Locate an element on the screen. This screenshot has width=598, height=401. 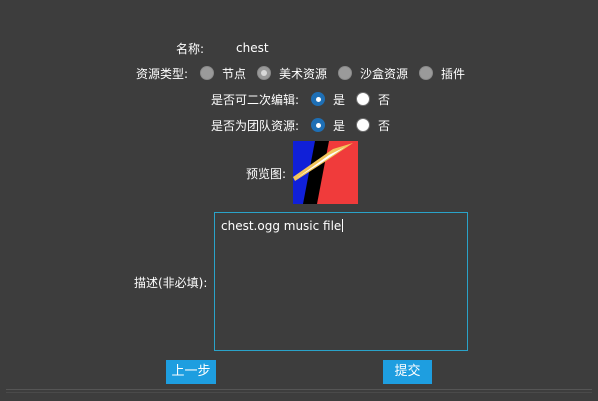
description-label: 描述(非必填): is located at coordinates (171, 283).